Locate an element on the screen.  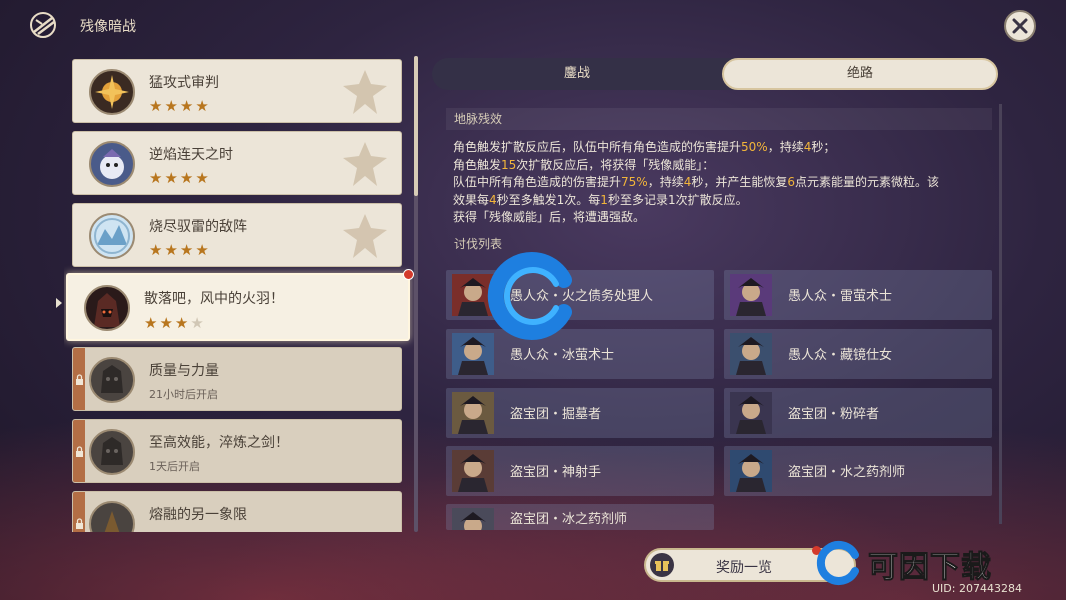
challenge-name: 猛攻式审判 is located at coordinates (184, 83).